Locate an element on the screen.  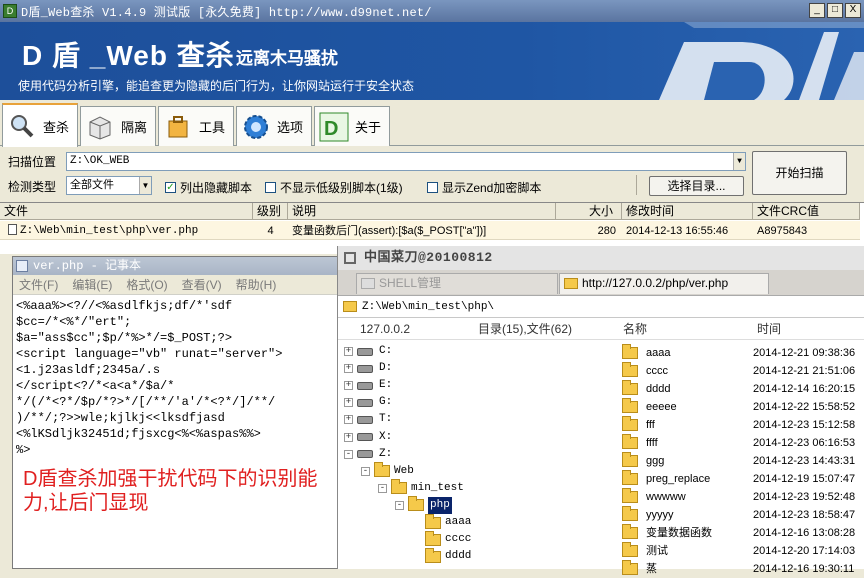
list-item: 测试 2014-12-20 17:14:03 is located at coordinates (742, 551).